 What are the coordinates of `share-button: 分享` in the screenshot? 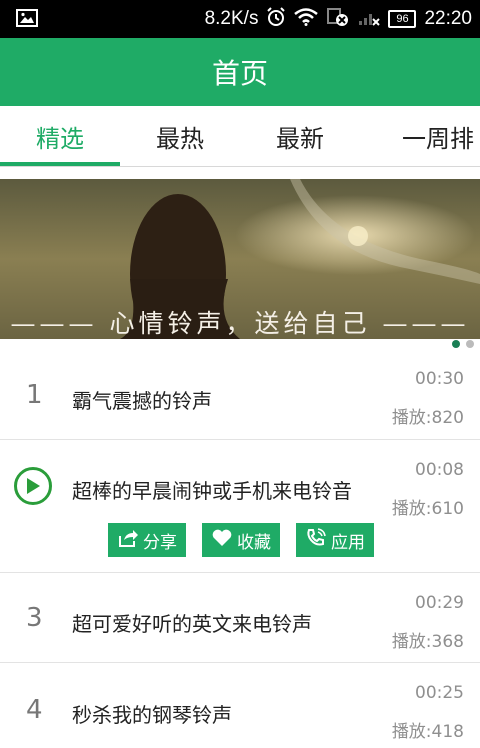 It's located at (147, 540).